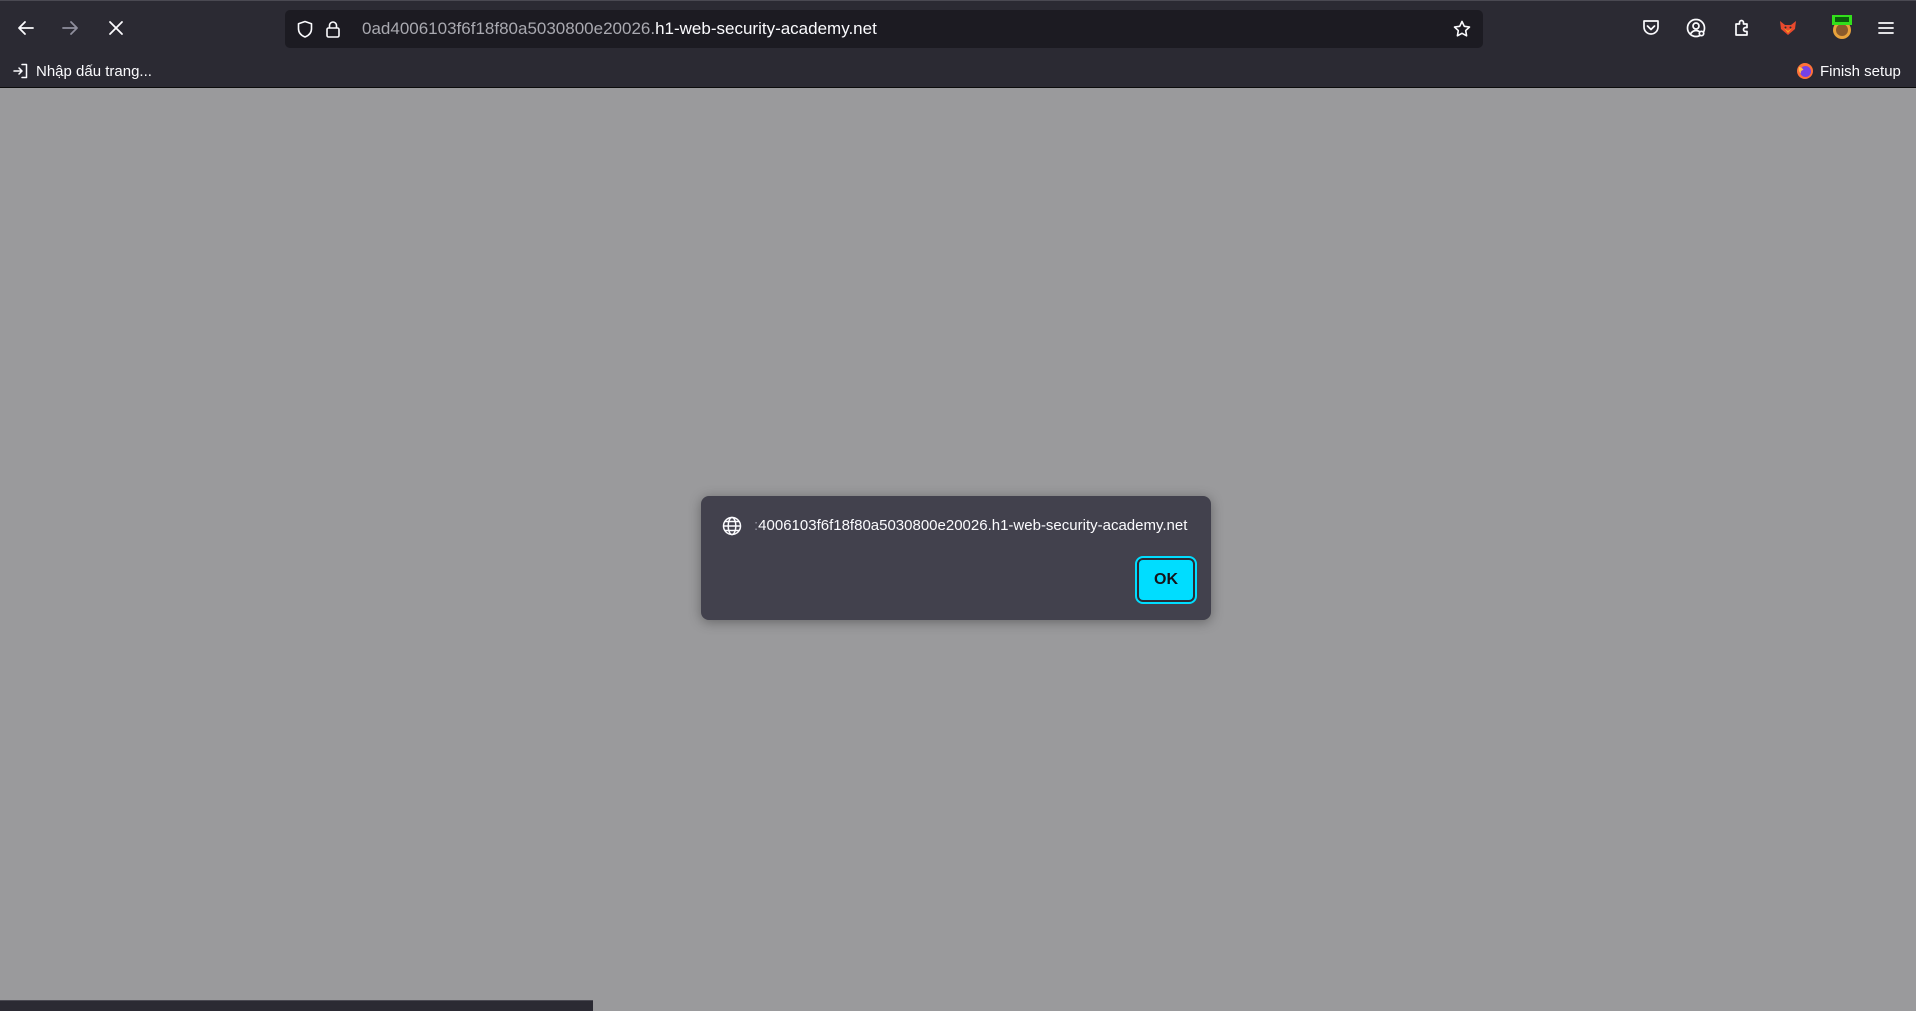  Describe the element at coordinates (1166, 580) in the screenshot. I see `ok-button: OK` at that location.